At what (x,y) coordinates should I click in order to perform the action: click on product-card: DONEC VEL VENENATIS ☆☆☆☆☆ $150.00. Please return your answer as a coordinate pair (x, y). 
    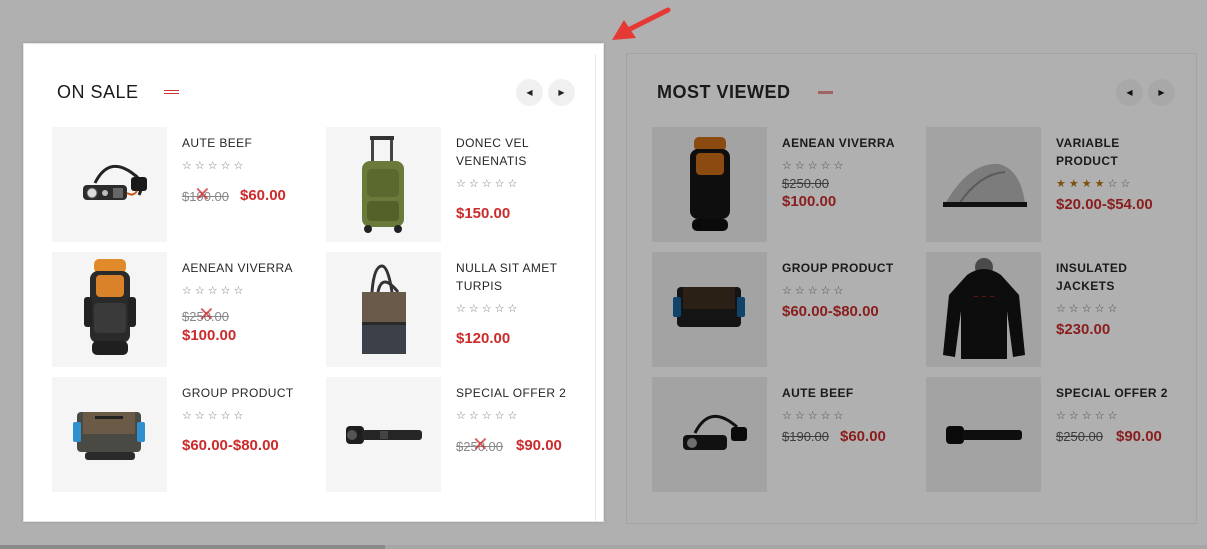
    Looking at the image, I should click on (456, 185).